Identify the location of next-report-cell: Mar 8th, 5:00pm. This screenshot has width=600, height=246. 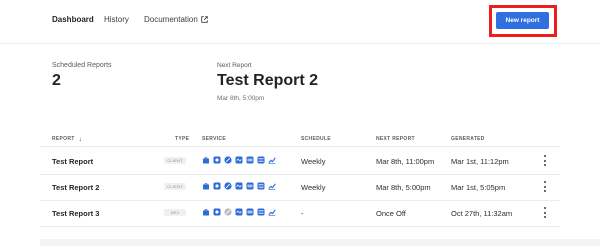
(403, 187).